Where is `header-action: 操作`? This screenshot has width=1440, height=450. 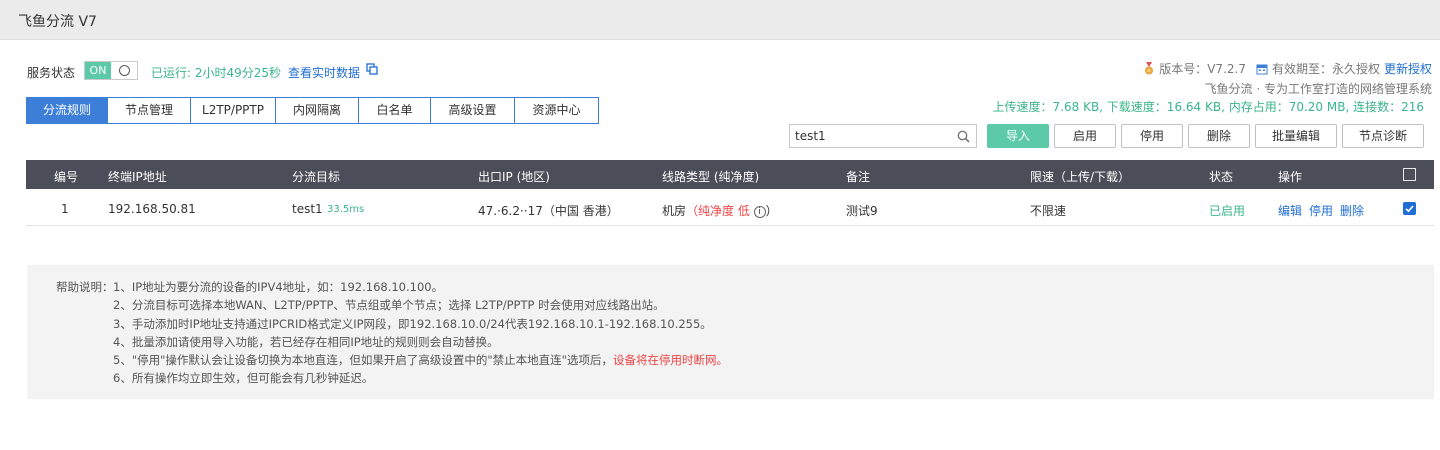 header-action: 操作 is located at coordinates (1290, 177).